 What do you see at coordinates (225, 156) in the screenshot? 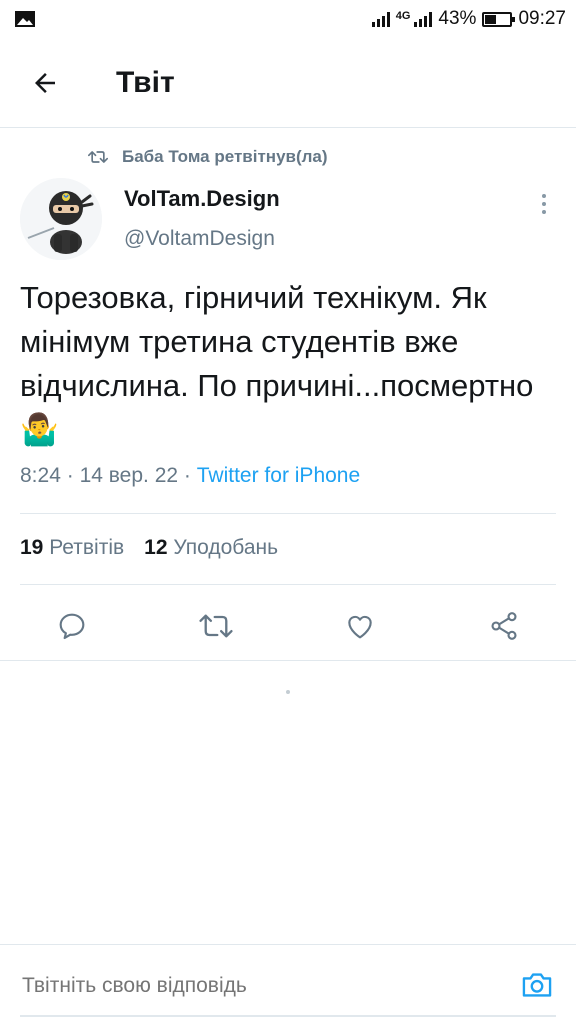
I see `retweeted-by-label: Баба Тома ретвітнув(ла)` at bounding box center [225, 156].